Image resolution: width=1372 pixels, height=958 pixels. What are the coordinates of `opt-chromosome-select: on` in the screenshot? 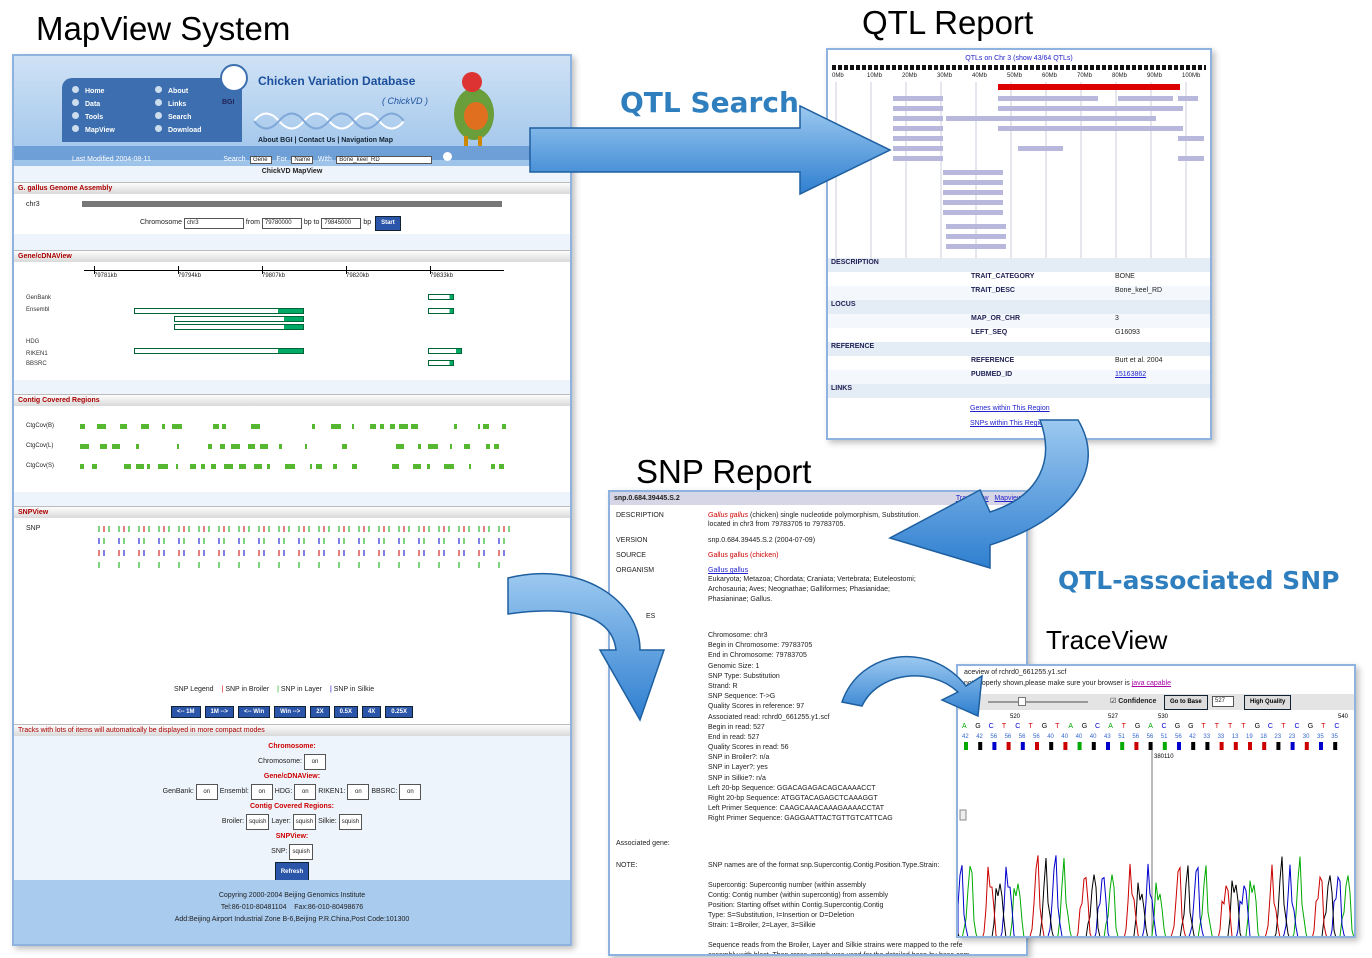 It's located at (314, 762).